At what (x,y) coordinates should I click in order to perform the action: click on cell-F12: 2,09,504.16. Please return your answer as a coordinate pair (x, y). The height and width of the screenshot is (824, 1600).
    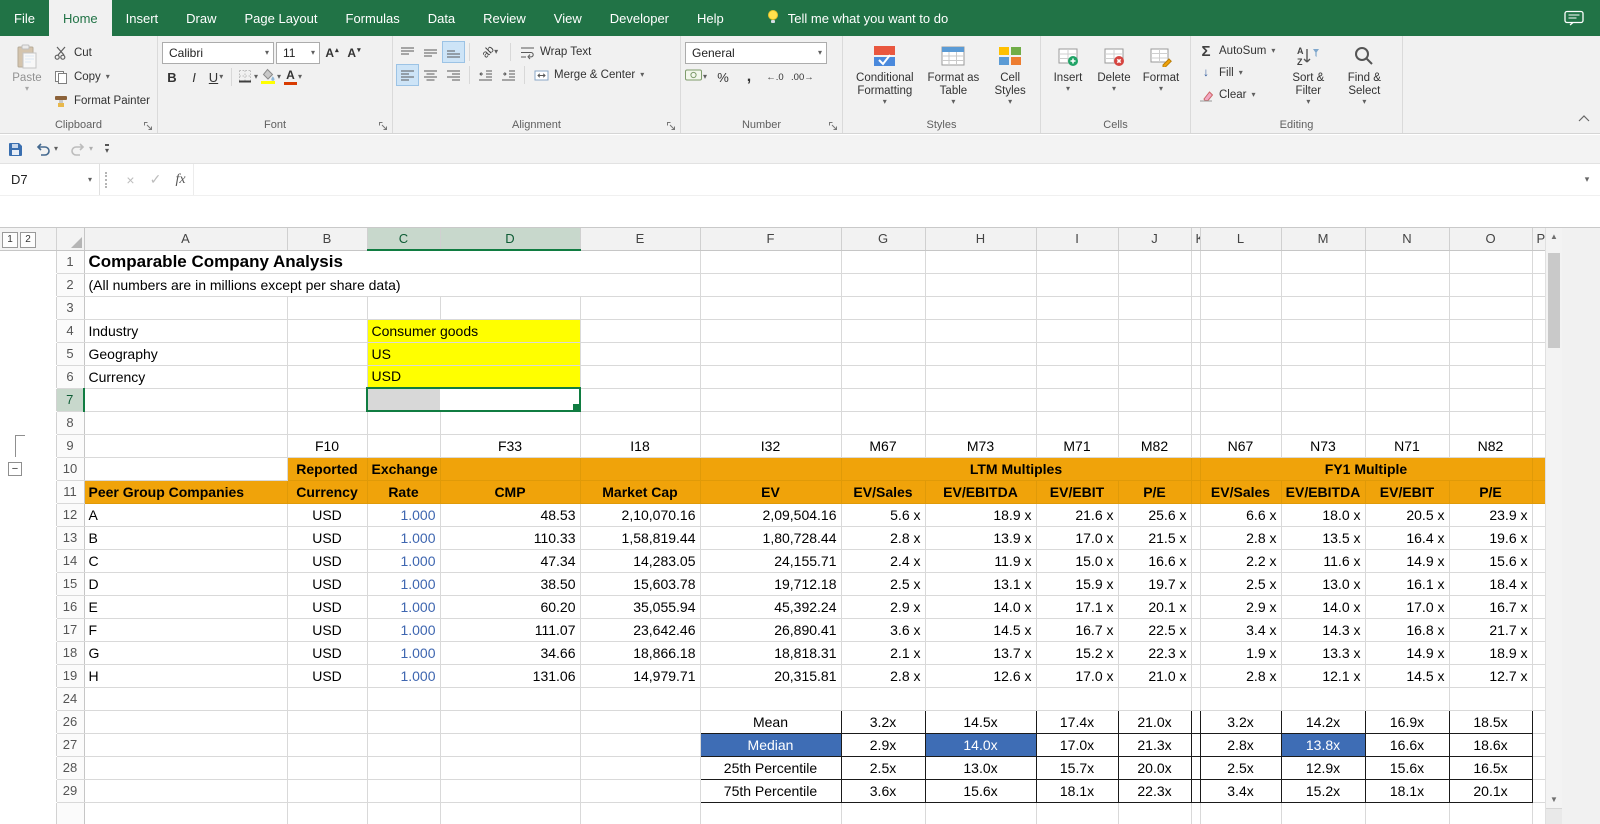
    Looking at the image, I should click on (771, 515).